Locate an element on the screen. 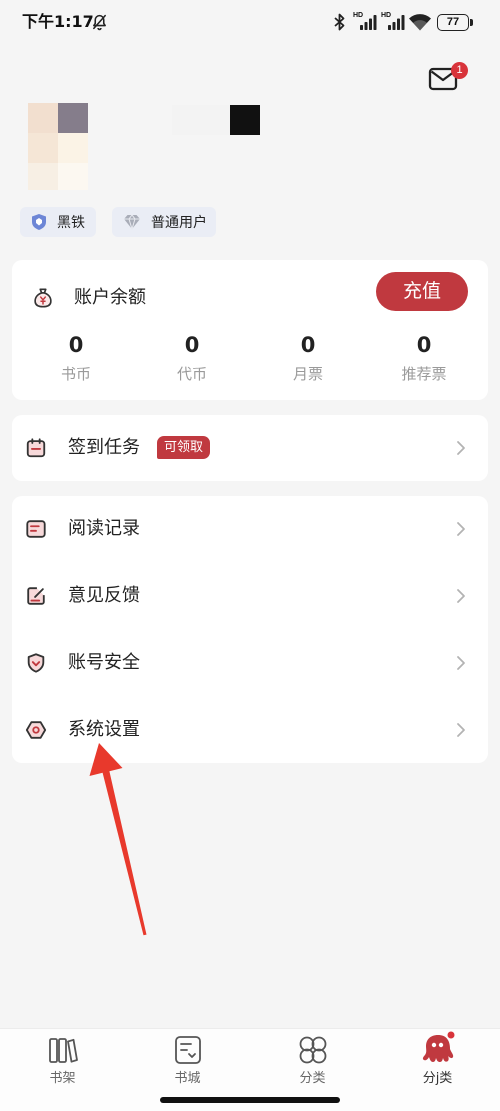 This screenshot has height=1111, width=500. tab-label: 书城 is located at coordinates (187, 1078).